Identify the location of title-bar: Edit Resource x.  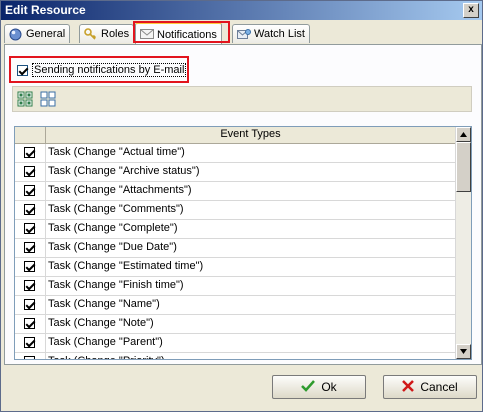
(241, 10).